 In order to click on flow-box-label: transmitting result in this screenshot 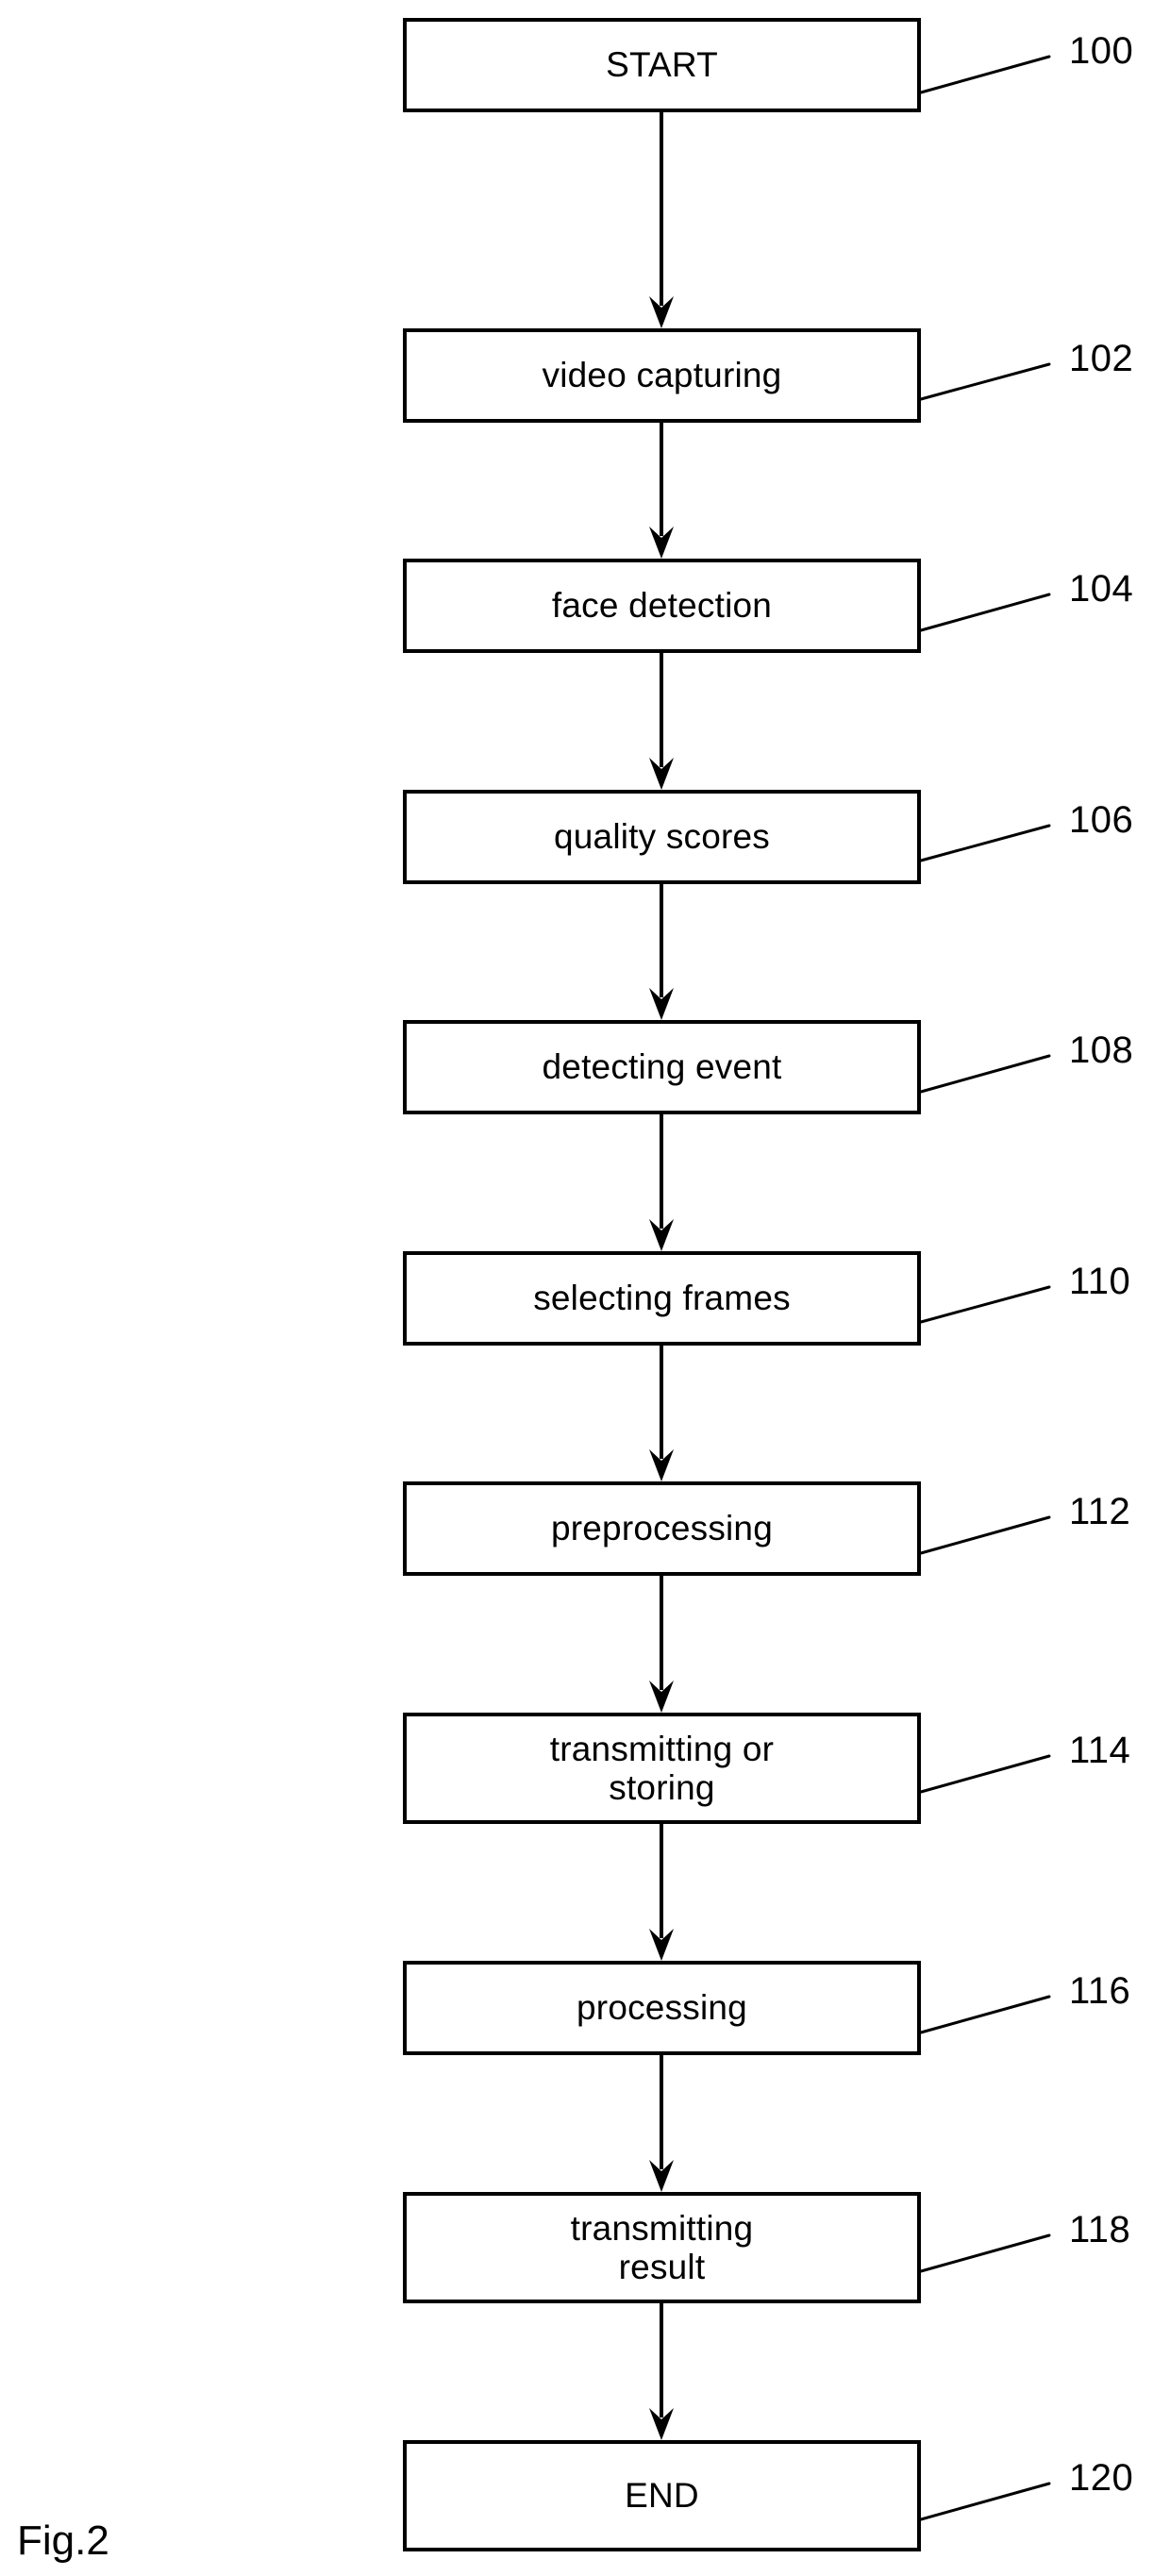, I will do `click(662, 2247)`.